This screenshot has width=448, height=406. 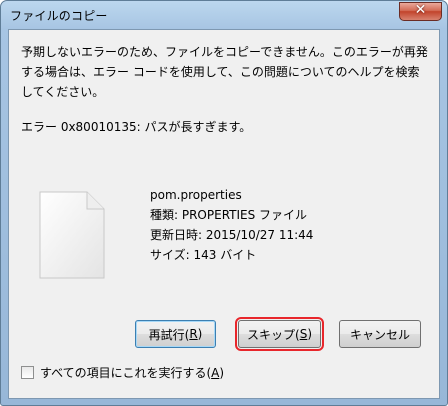 What do you see at coordinates (229, 215) in the screenshot?
I see `file-type: 種類: PROPERTIES ファイル` at bounding box center [229, 215].